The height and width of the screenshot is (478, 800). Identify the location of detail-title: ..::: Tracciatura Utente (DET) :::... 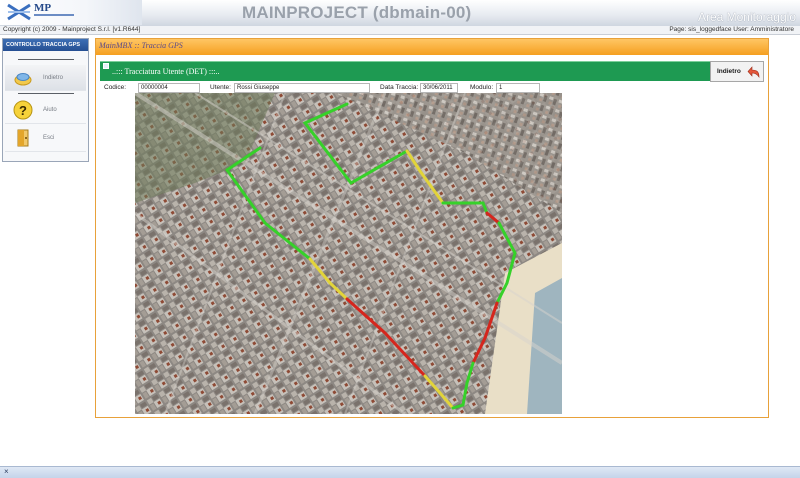
(166, 71).